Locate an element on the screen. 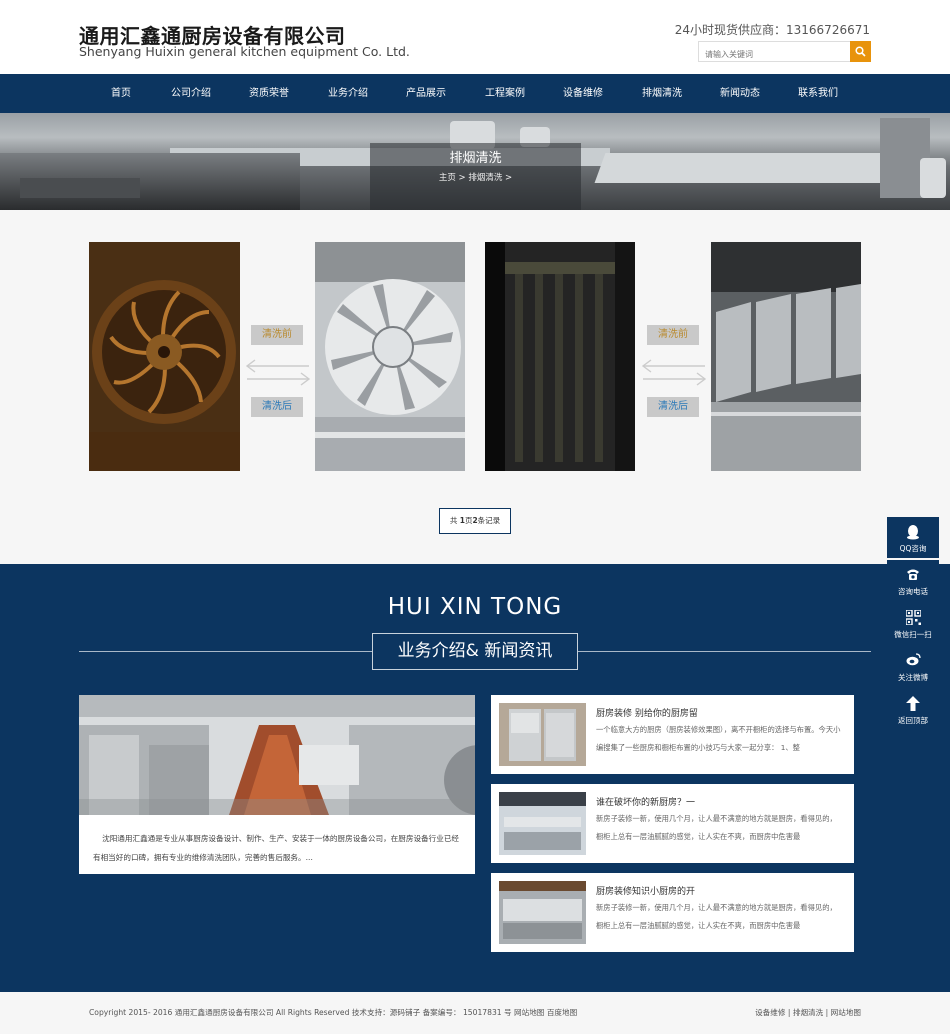 This screenshot has width=950, height=1034. phone-consult-button: 咨询电话 is located at coordinates (913, 580).